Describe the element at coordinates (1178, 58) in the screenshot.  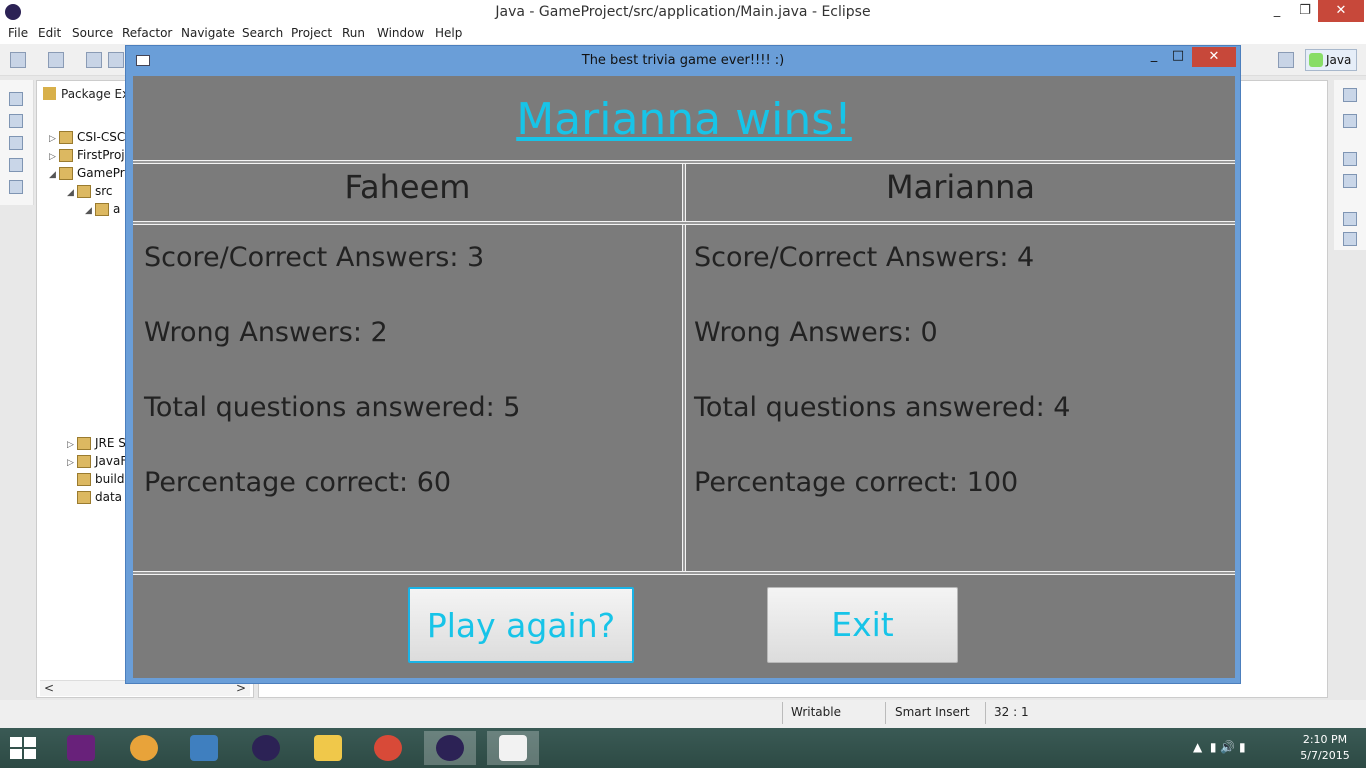
I see `dialog-maximize-button: □` at that location.